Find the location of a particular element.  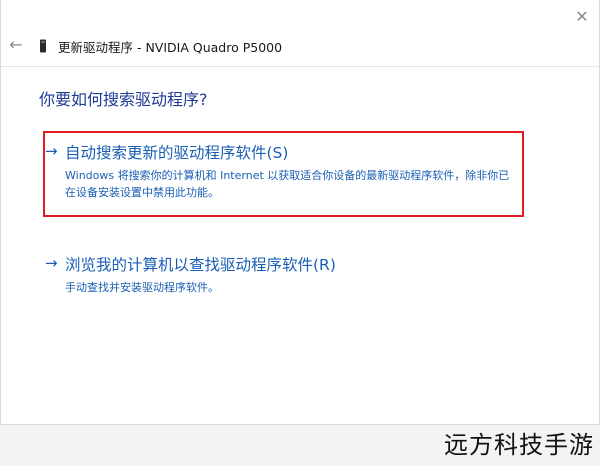

back-arrow-icon: ← is located at coordinates (16, 45).